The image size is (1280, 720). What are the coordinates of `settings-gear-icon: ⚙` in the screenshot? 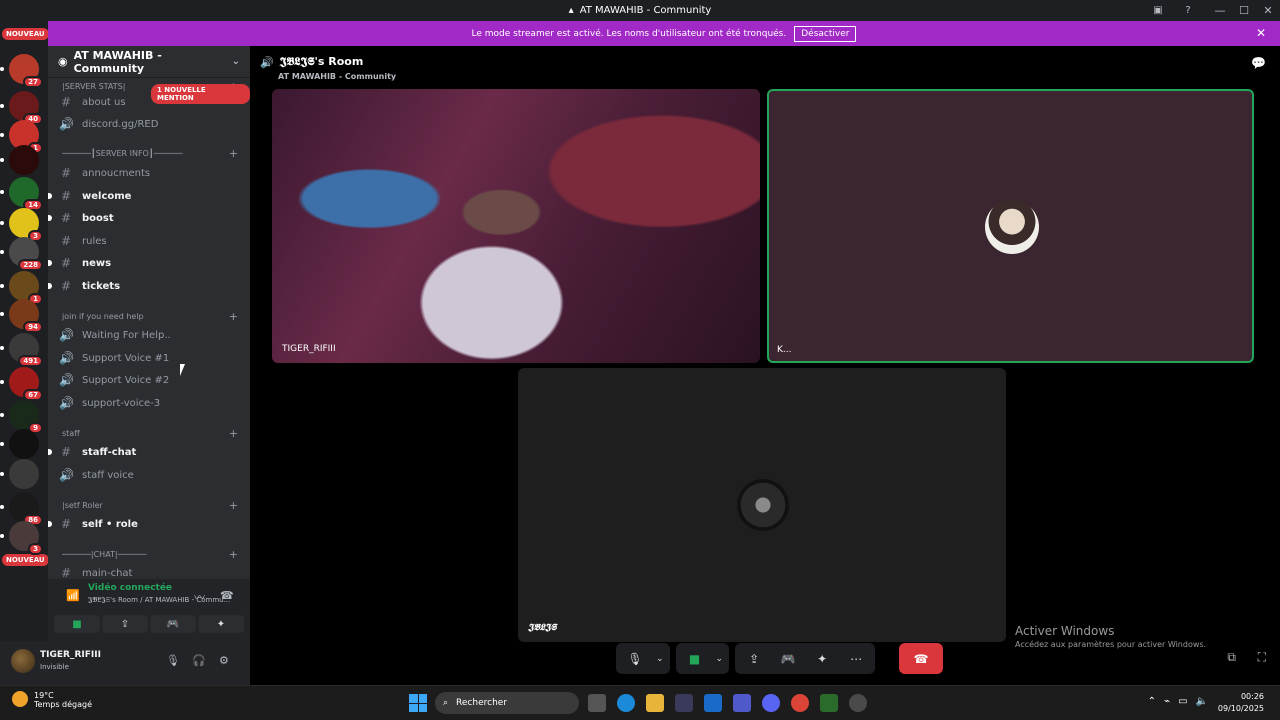 It's located at (224, 660).